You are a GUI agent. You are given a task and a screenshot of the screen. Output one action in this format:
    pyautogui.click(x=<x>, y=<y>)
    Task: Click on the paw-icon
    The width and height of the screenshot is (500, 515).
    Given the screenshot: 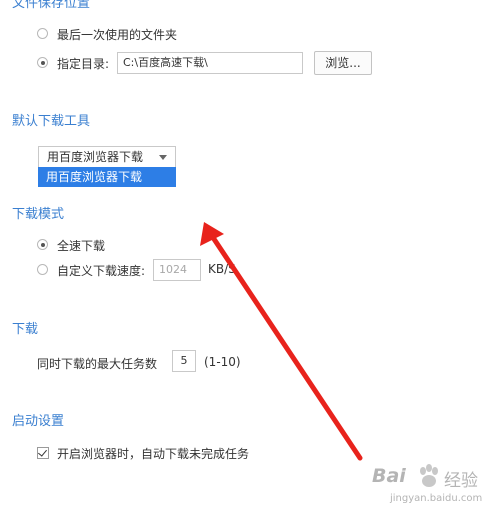 What is the action you would take?
    pyautogui.click(x=429, y=475)
    